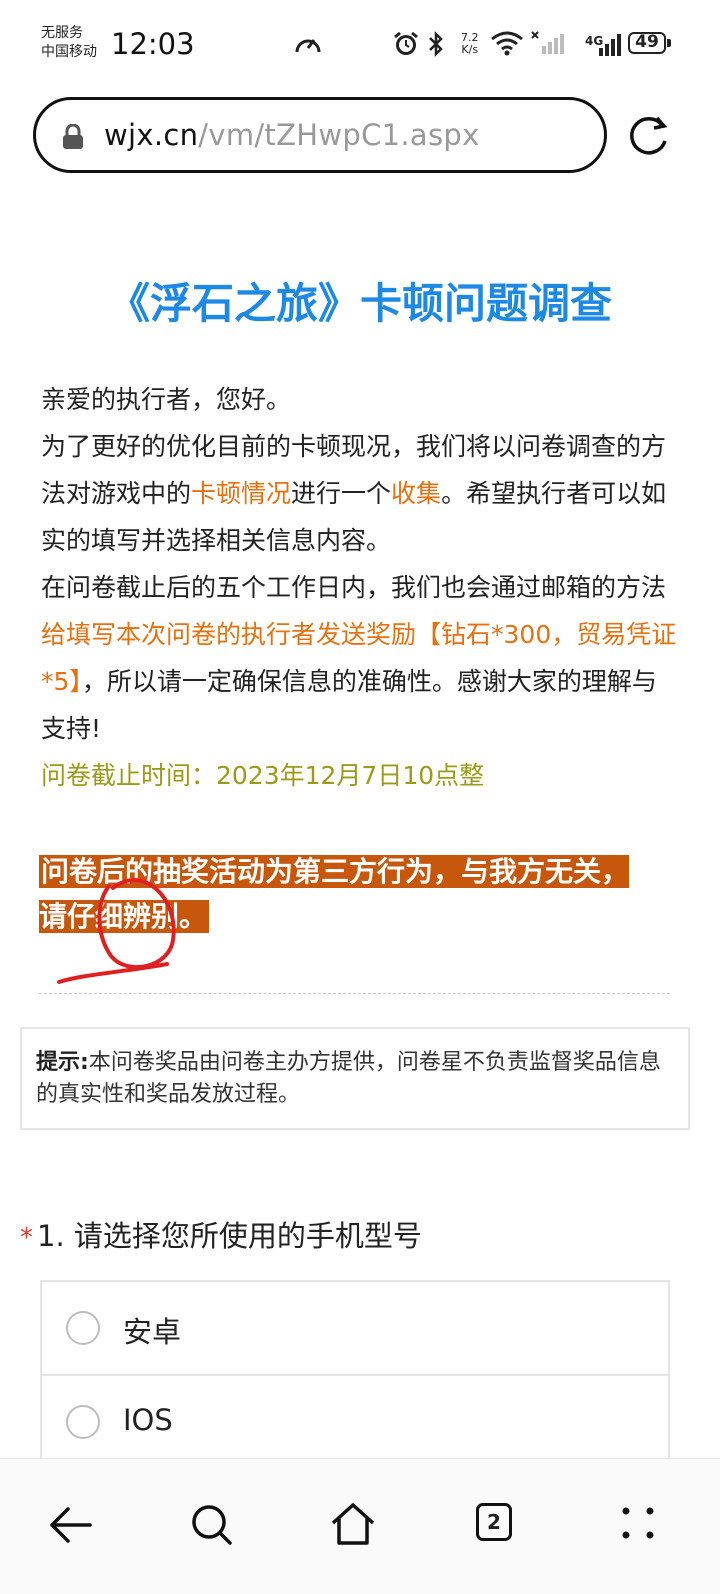 The image size is (720, 1594). I want to click on lock-icon, so click(73, 136).